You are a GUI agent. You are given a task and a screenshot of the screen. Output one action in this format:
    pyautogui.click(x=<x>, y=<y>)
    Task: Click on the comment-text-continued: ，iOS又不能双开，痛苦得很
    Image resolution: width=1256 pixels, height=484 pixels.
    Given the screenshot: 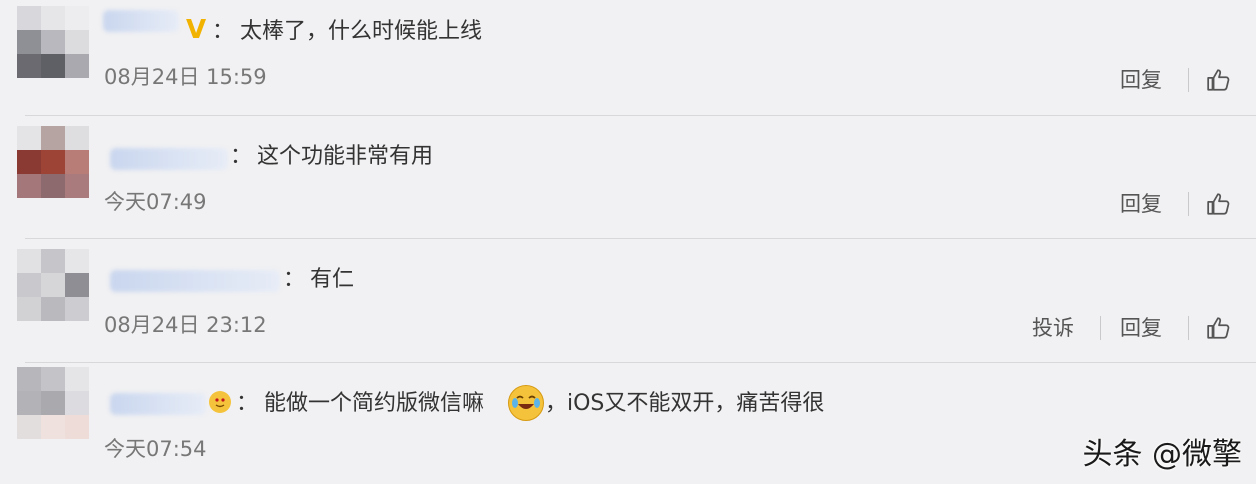 What is the action you would take?
    pyautogui.click(x=685, y=403)
    